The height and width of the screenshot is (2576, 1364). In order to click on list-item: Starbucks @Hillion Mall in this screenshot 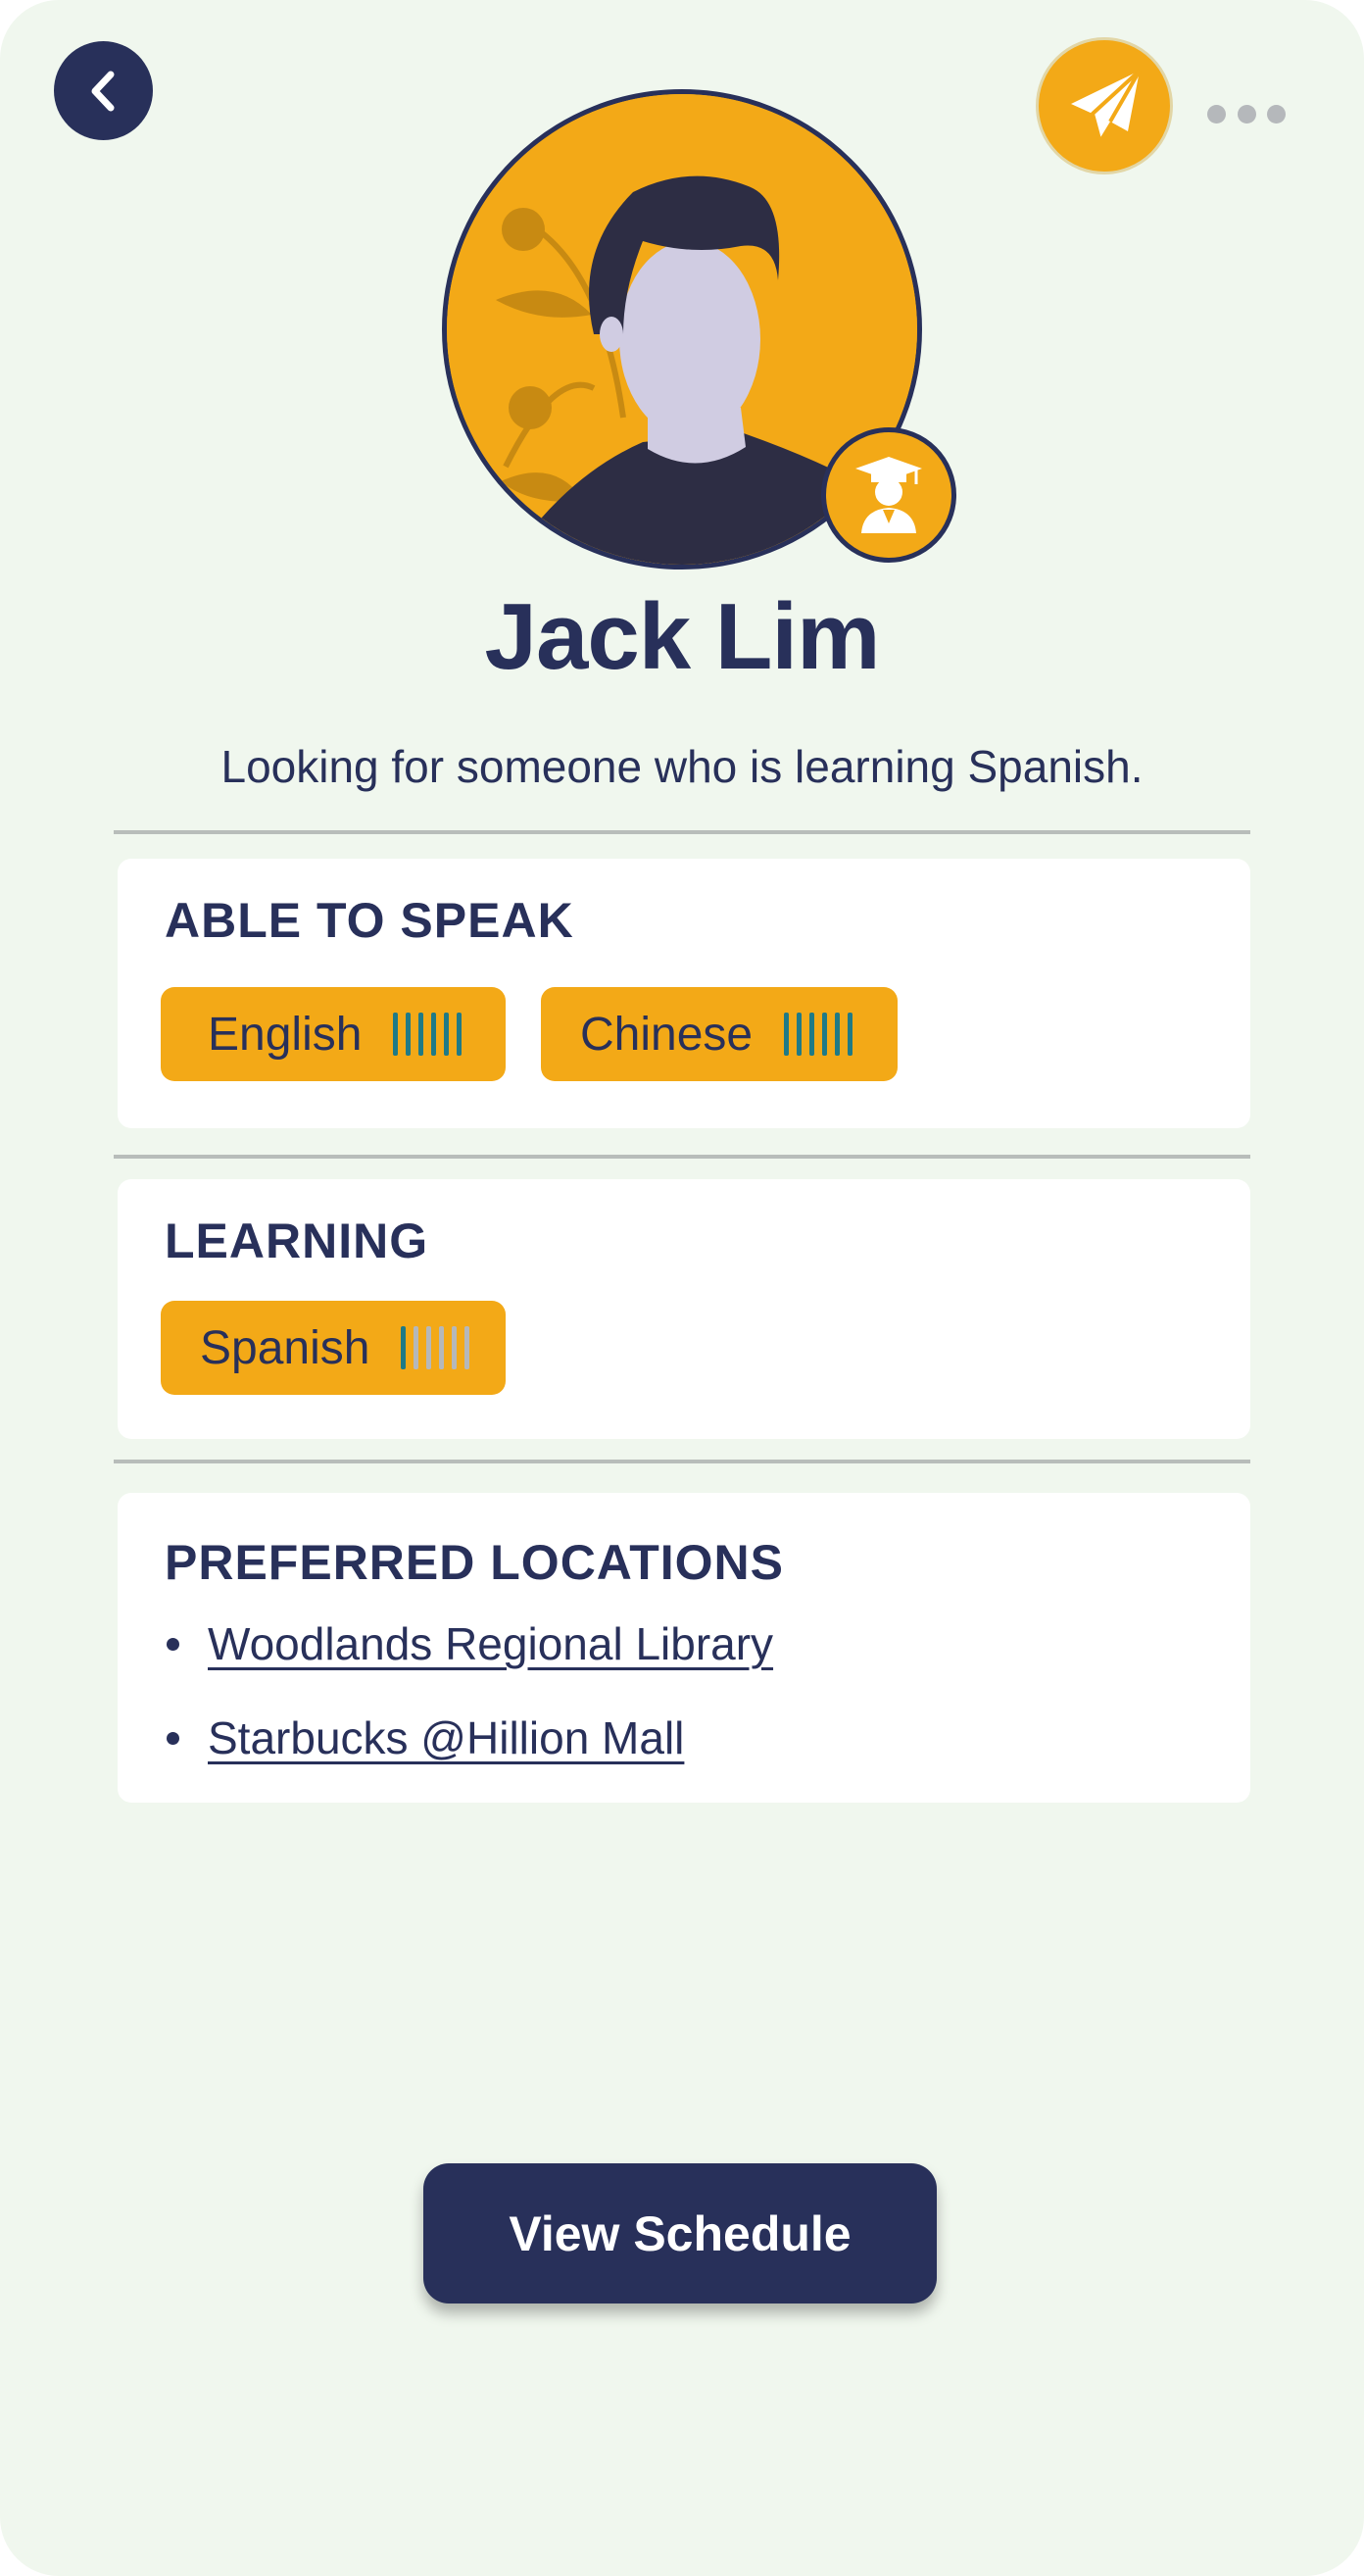, I will do `click(469, 1738)`.